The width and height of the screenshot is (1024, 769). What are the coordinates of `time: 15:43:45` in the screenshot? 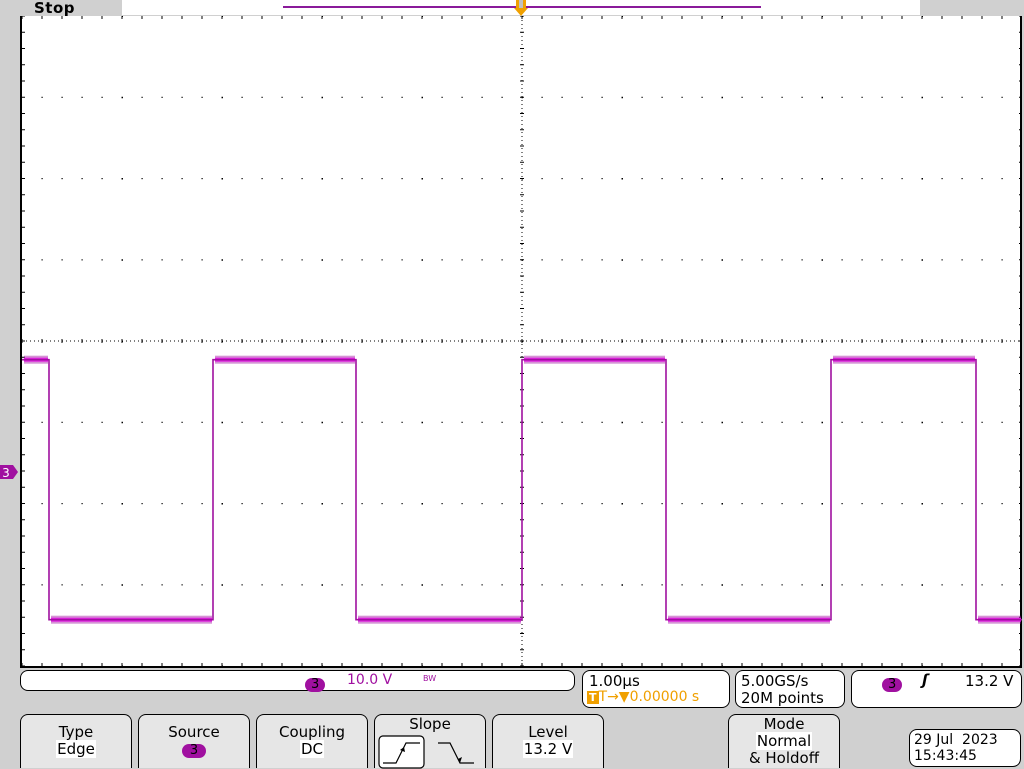 It's located at (945, 756).